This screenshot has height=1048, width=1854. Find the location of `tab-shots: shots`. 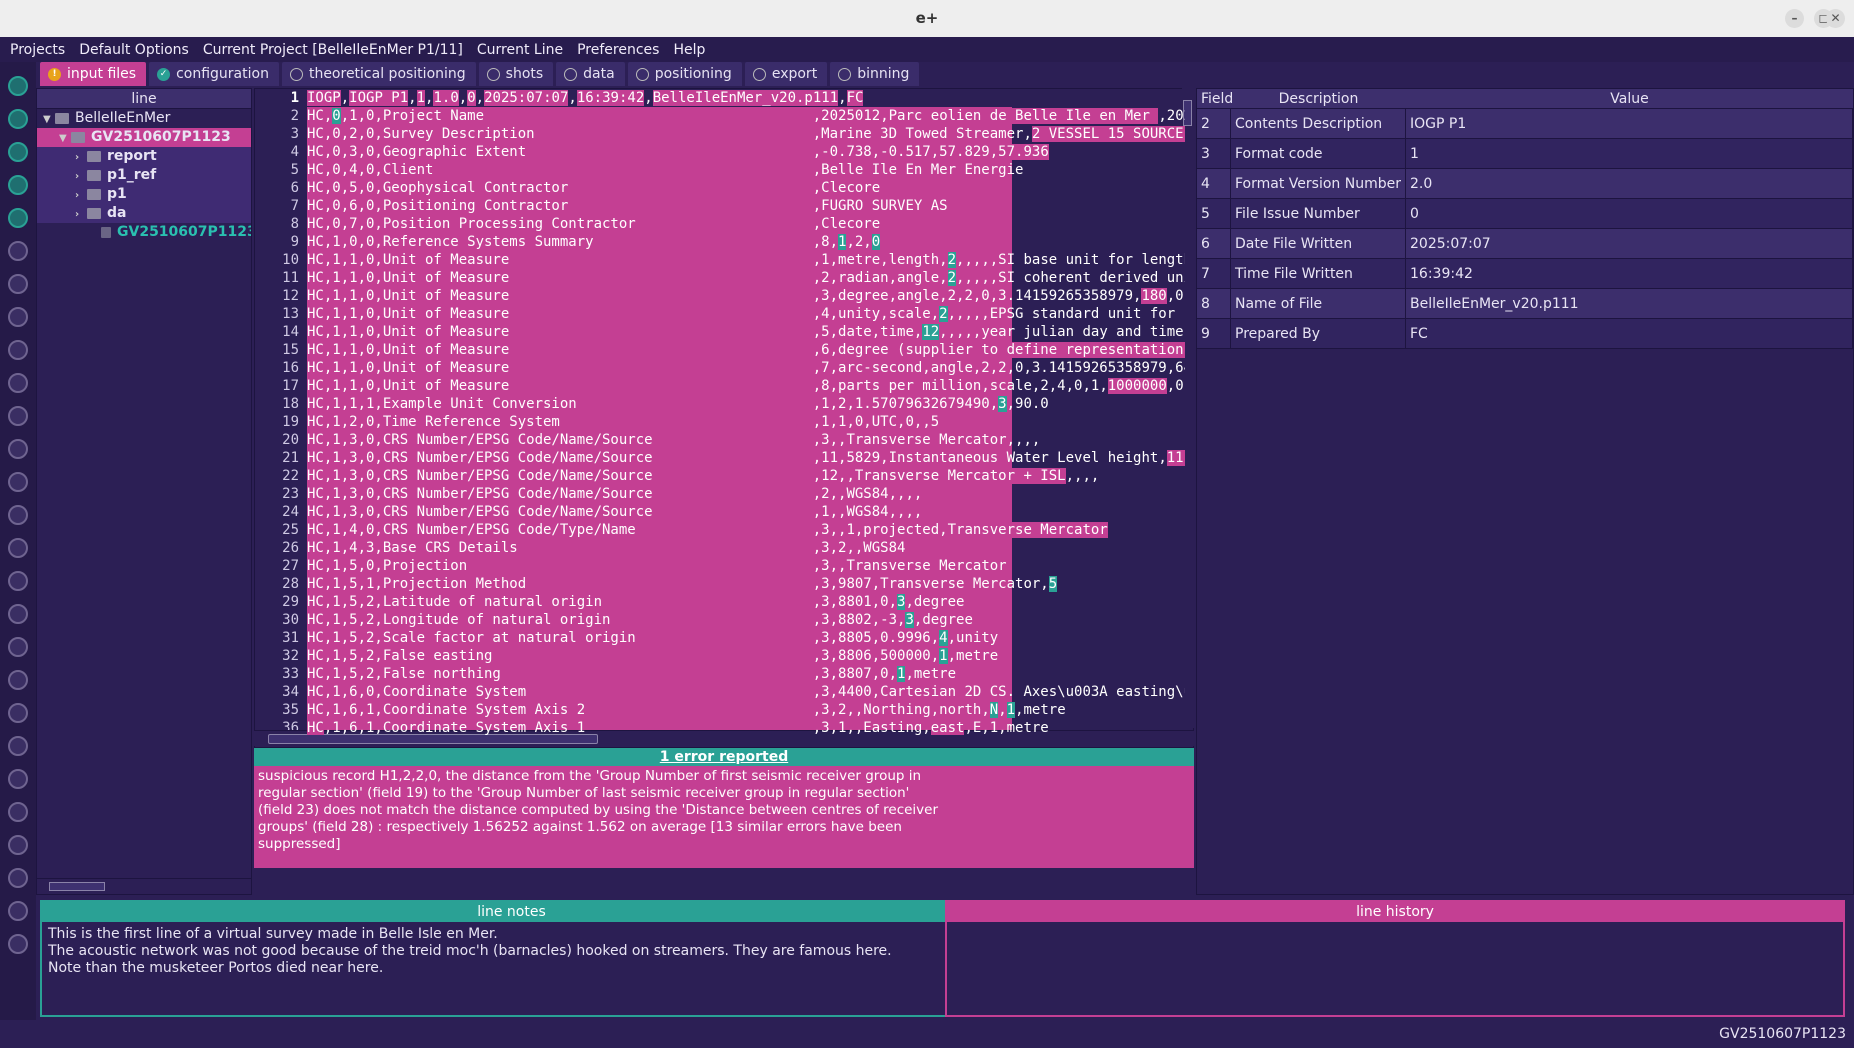

tab-shots: shots is located at coordinates (516, 74).